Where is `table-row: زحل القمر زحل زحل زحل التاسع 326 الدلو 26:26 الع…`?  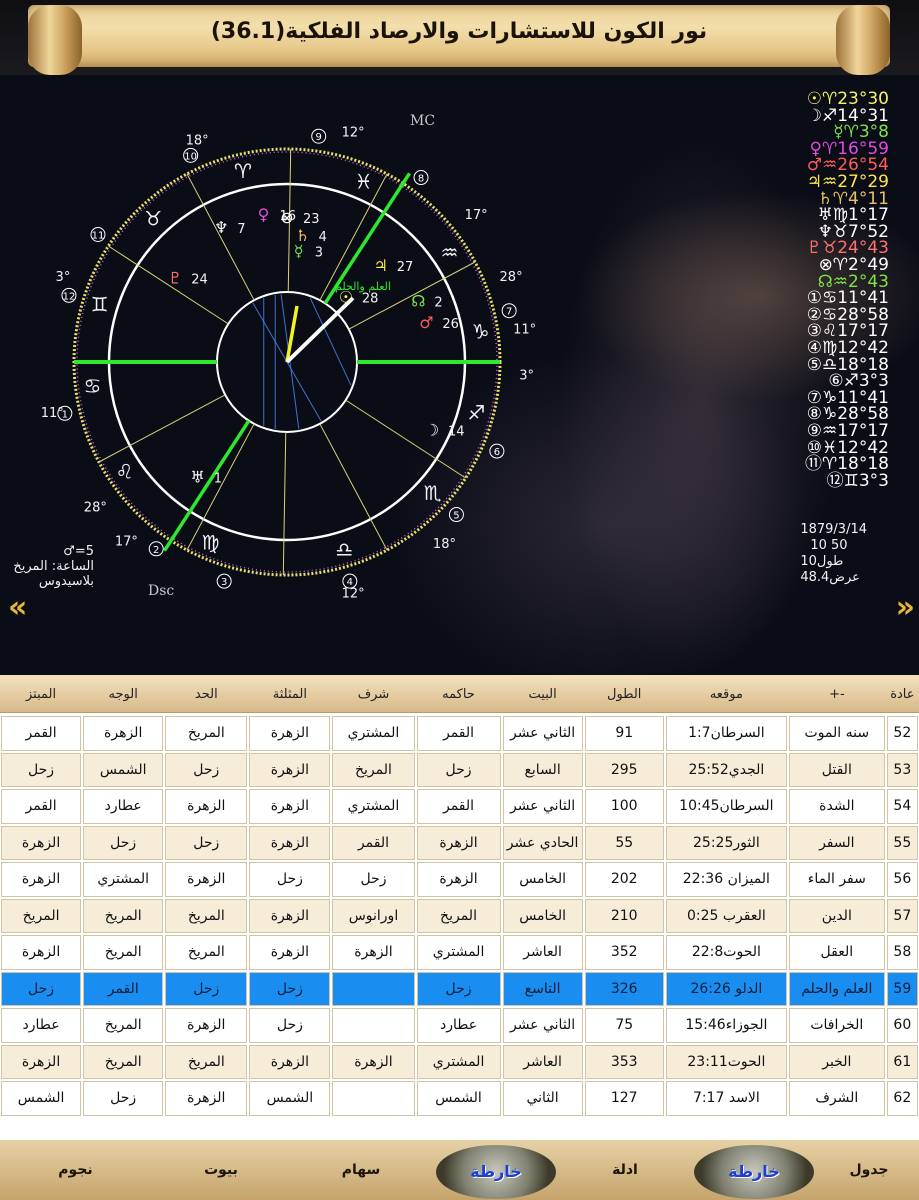
table-row: زحل القمر زحل زحل زحل التاسع 326 الدلو 26:26 الع… is located at coordinates (459, 989).